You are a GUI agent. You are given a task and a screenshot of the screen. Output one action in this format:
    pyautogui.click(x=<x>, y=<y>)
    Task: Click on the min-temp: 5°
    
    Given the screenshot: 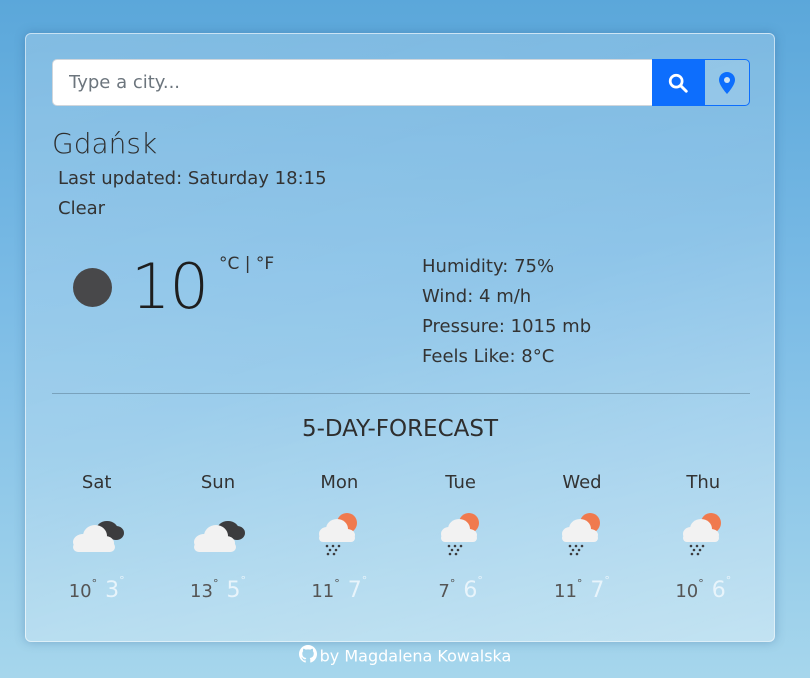 What is the action you would take?
    pyautogui.click(x=236, y=588)
    